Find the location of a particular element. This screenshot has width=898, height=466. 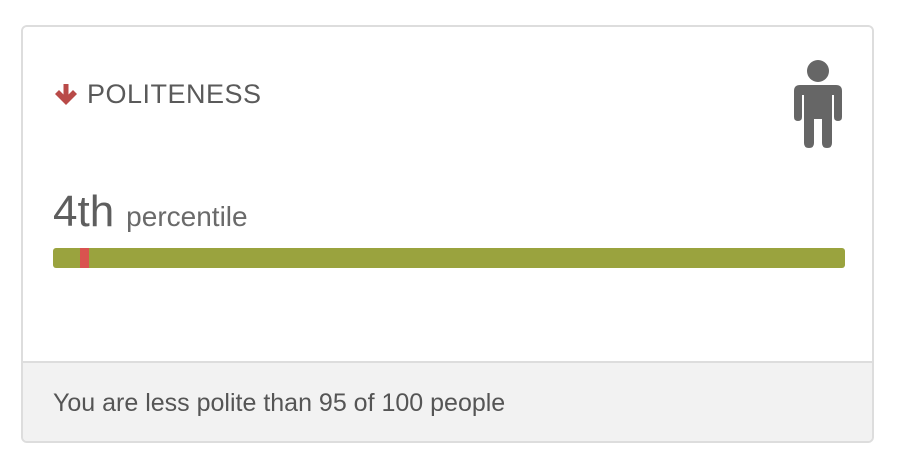

trait-header: POLITENESS is located at coordinates (157, 94).